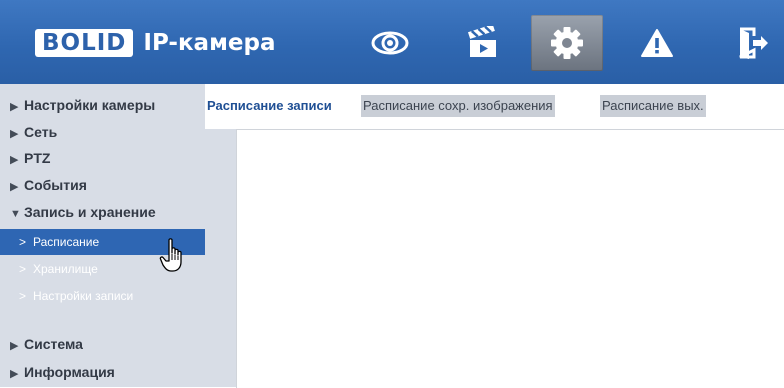  I want to click on sidebar-item-events: ▶ События, so click(48, 185).